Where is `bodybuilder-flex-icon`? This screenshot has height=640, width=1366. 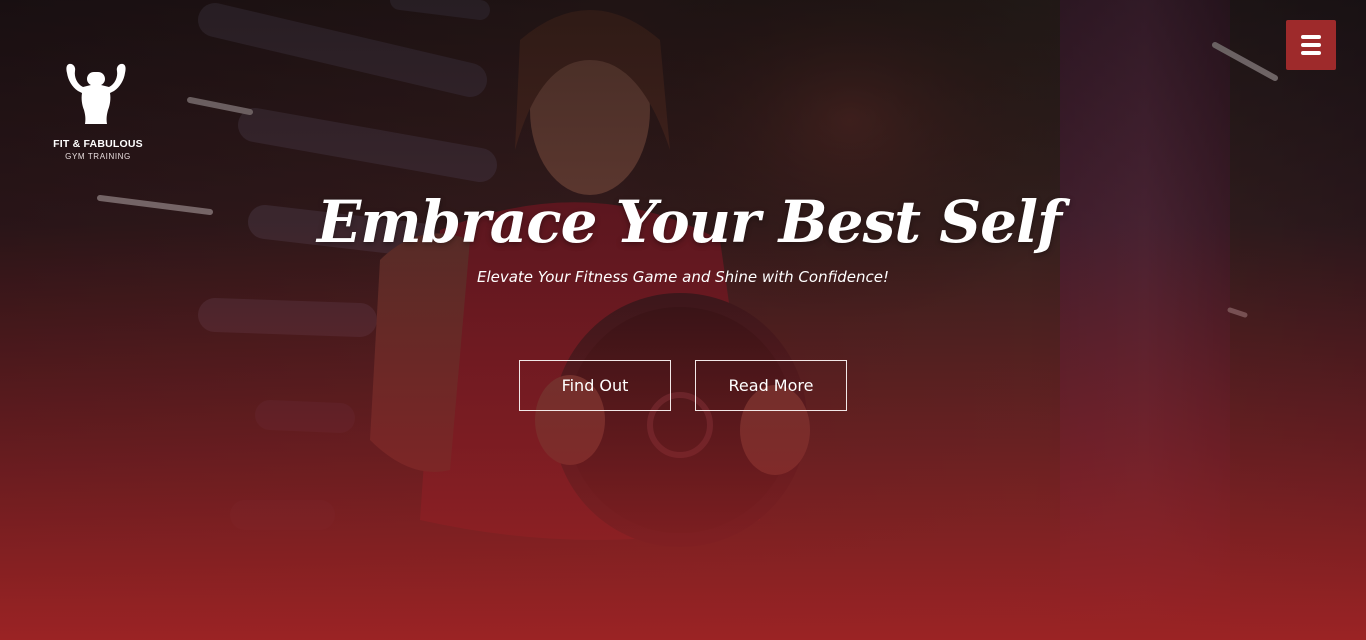
bodybuilder-flex-icon is located at coordinates (96, 93).